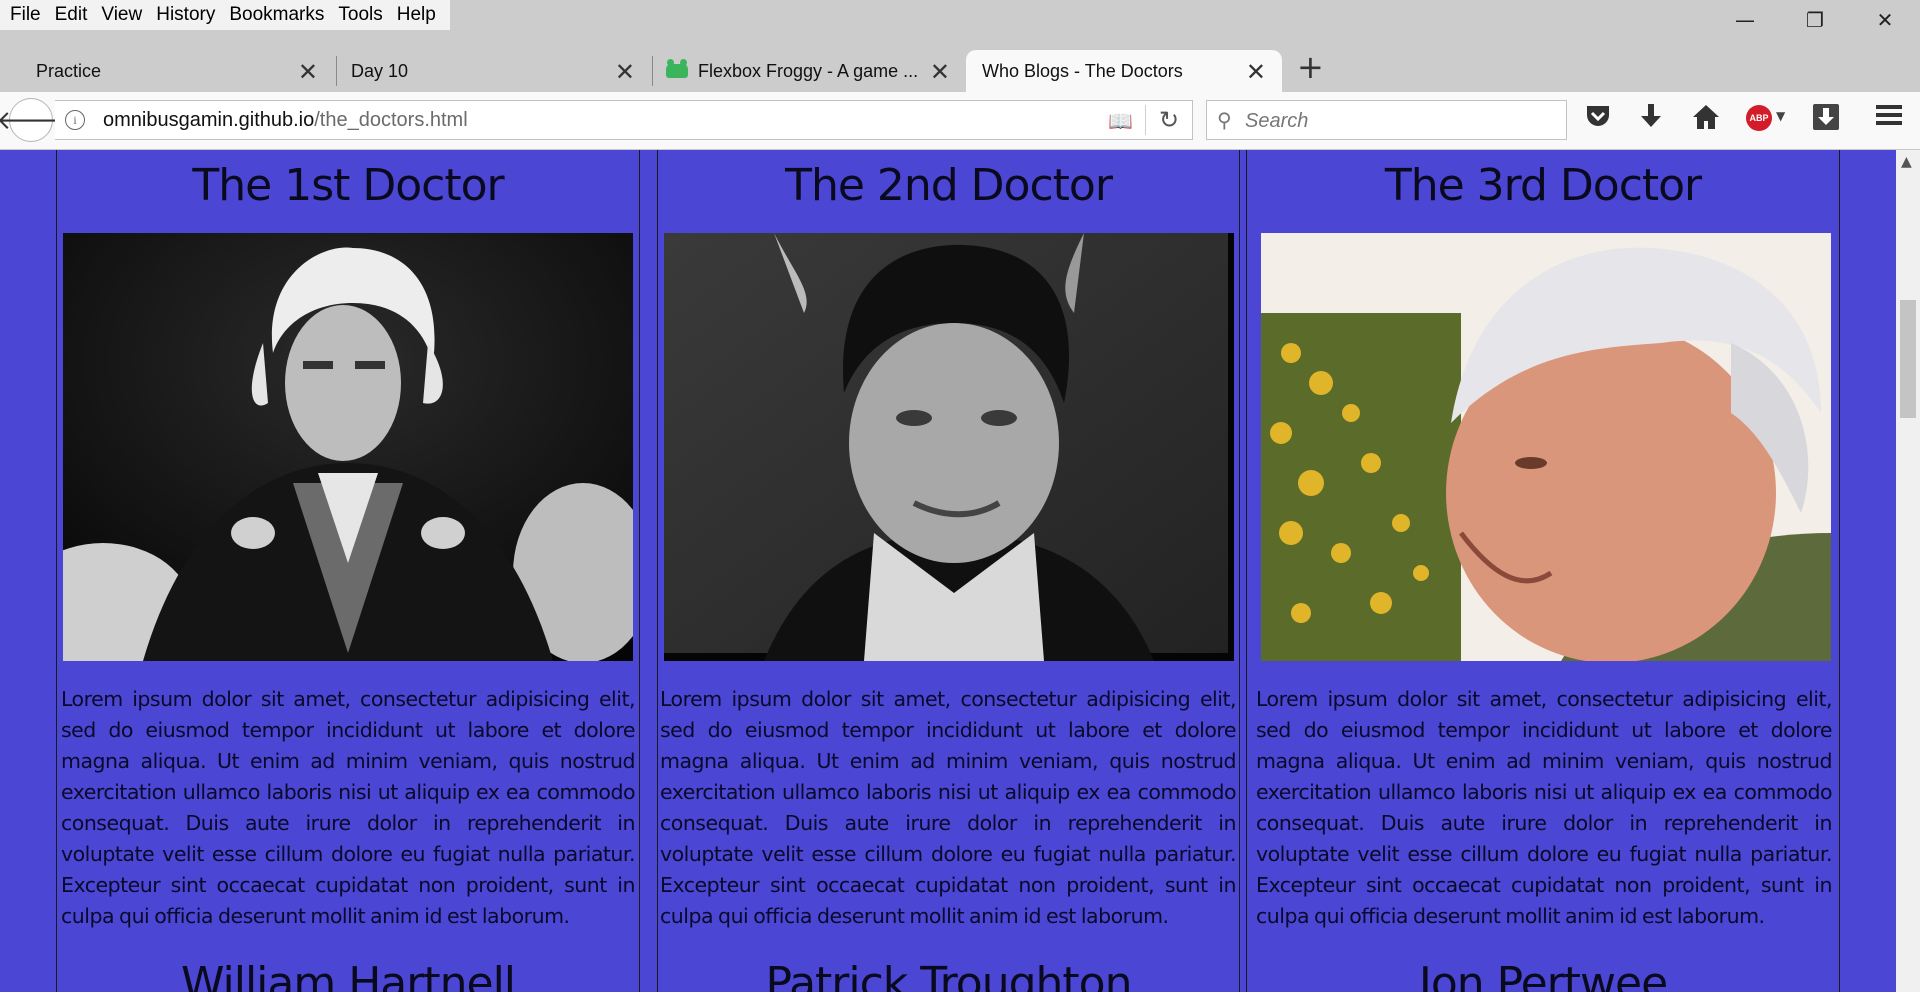 This screenshot has height=992, width=1920. What do you see at coordinates (1169, 120) in the screenshot?
I see `reload-icon: ↻` at bounding box center [1169, 120].